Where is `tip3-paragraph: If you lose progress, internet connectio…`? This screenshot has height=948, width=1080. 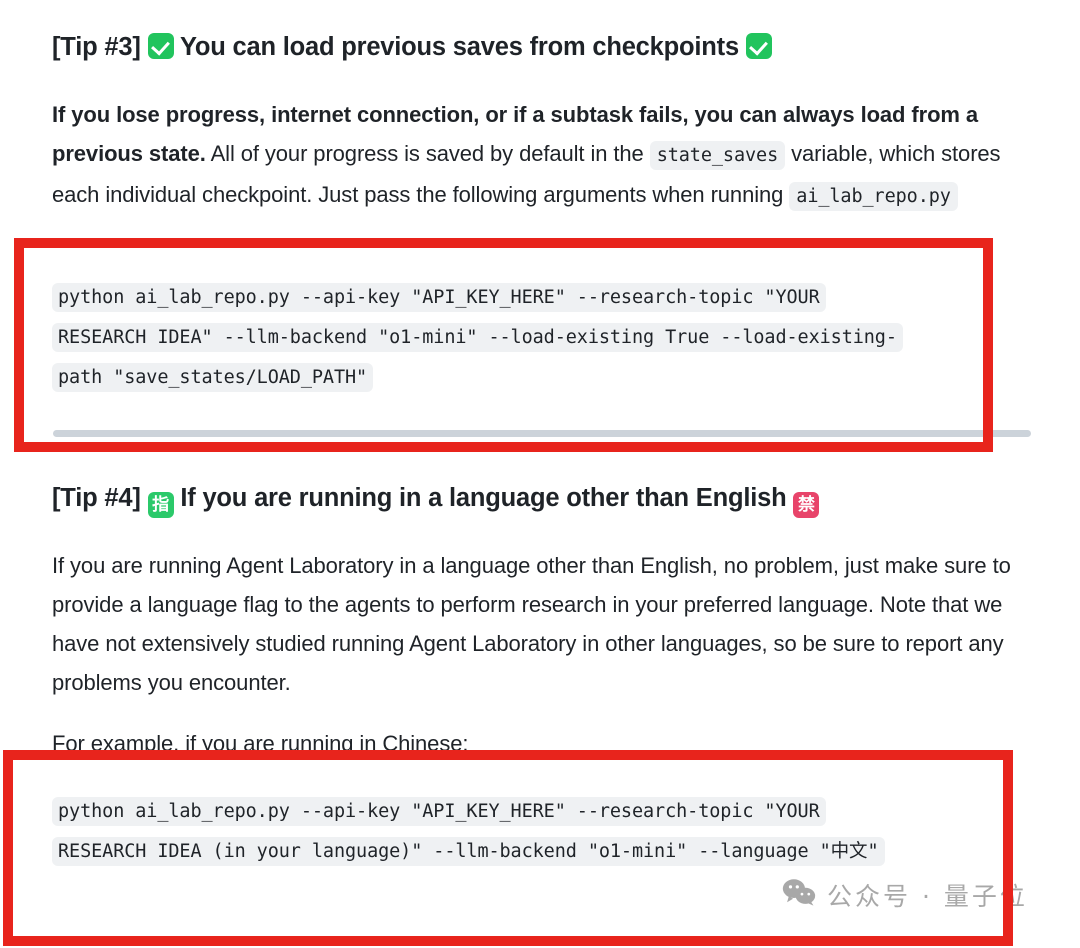
tip3-paragraph: If you lose progress, internet connectio… is located at coordinates (537, 155).